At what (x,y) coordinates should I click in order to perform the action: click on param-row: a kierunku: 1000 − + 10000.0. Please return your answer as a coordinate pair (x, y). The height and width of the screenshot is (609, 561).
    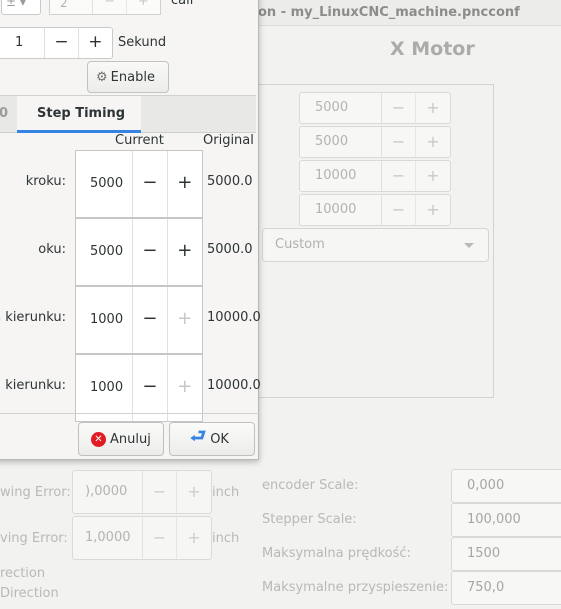
    Looking at the image, I should click on (130, 320).